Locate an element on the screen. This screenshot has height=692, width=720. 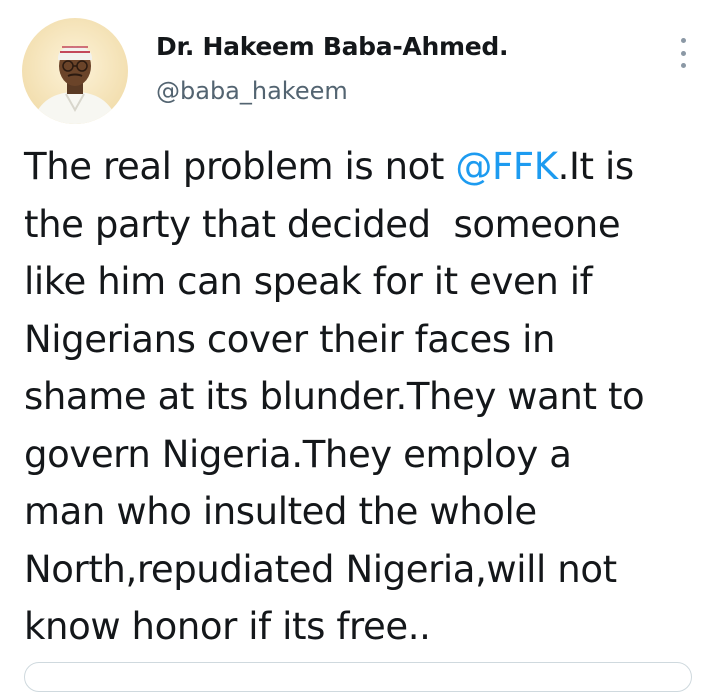
tweet-line-text: The real problem is not is located at coordinates (240, 166).